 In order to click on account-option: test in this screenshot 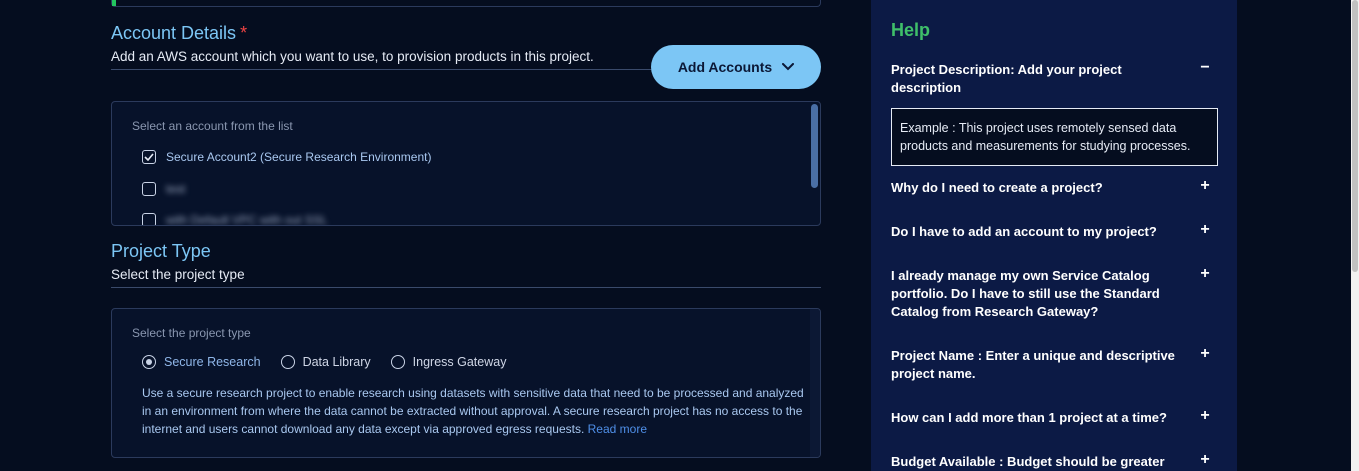, I will do `click(163, 189)`.